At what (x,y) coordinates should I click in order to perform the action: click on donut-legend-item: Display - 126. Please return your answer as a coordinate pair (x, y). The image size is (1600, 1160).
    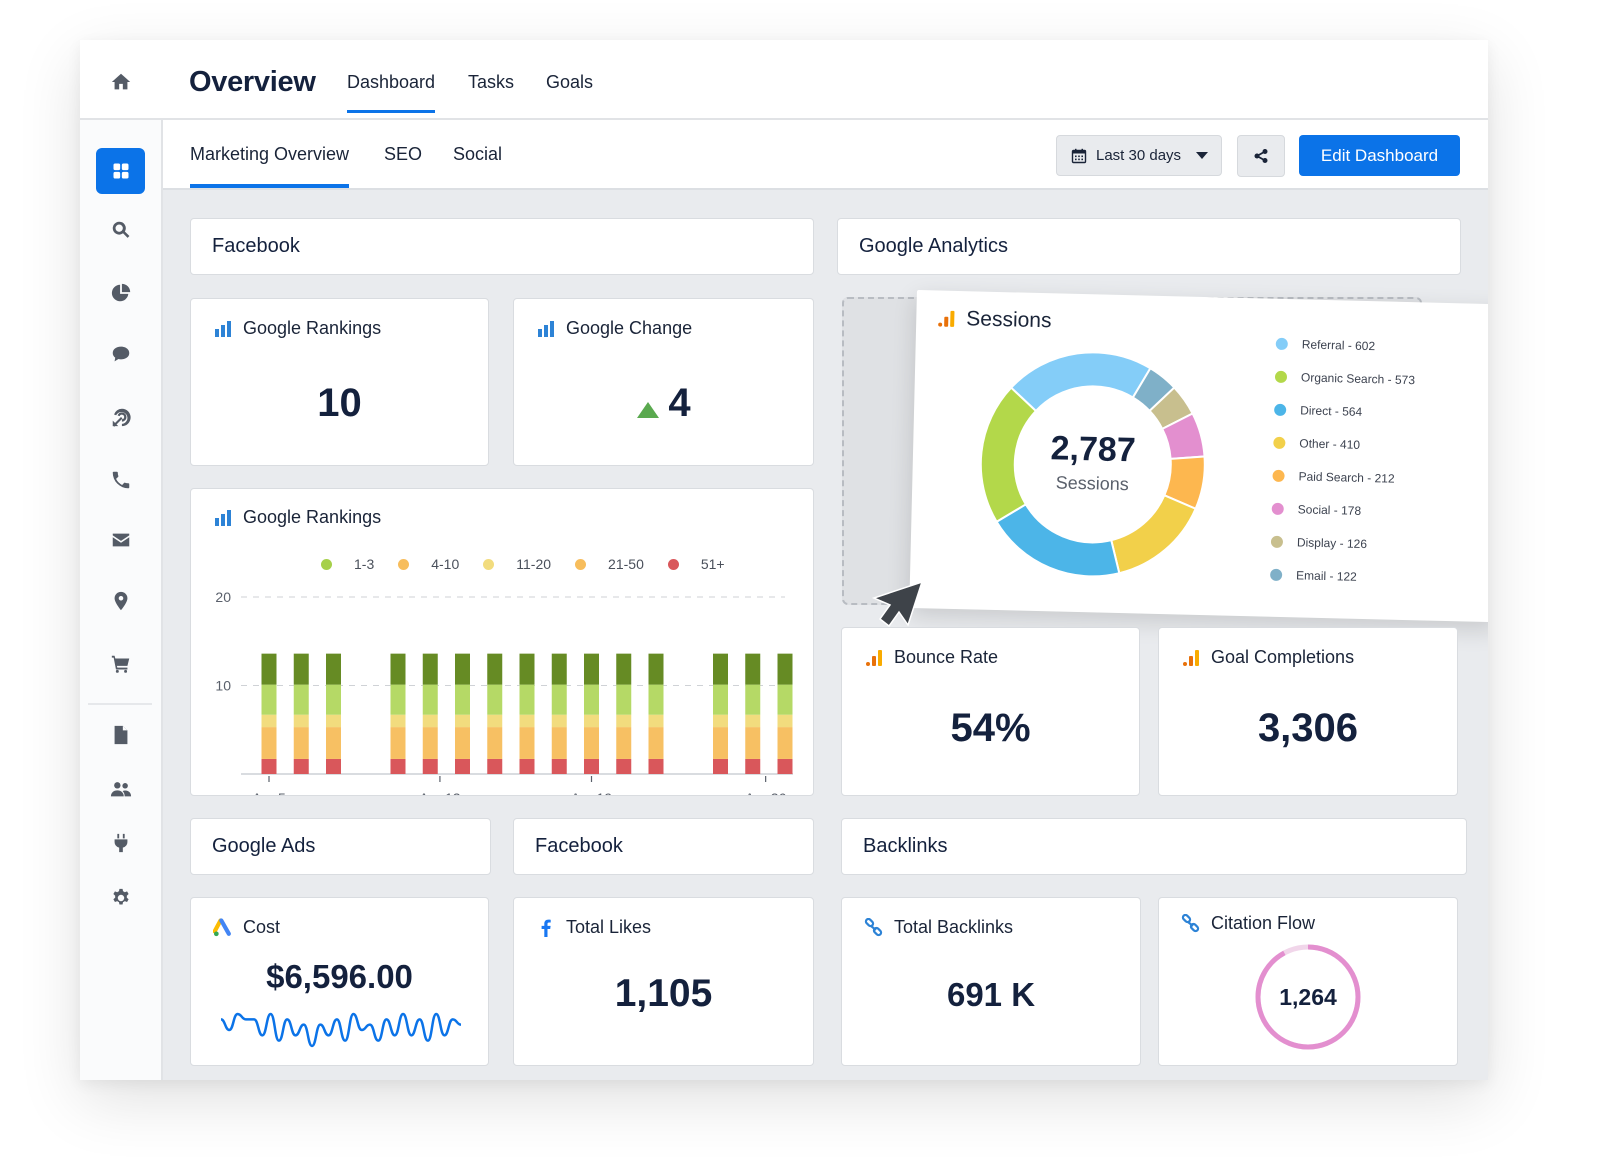
    Looking at the image, I should click on (1318, 543).